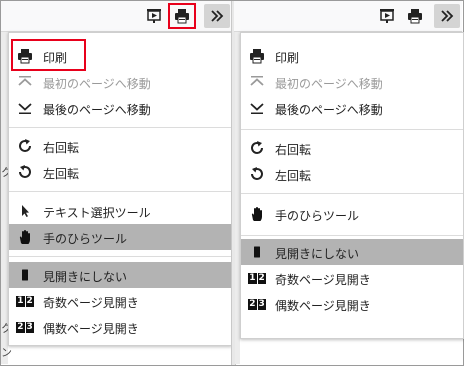 This screenshot has width=464, height=366. What do you see at coordinates (287, 58) in the screenshot?
I see `menu-item-label: 印刷` at bounding box center [287, 58].